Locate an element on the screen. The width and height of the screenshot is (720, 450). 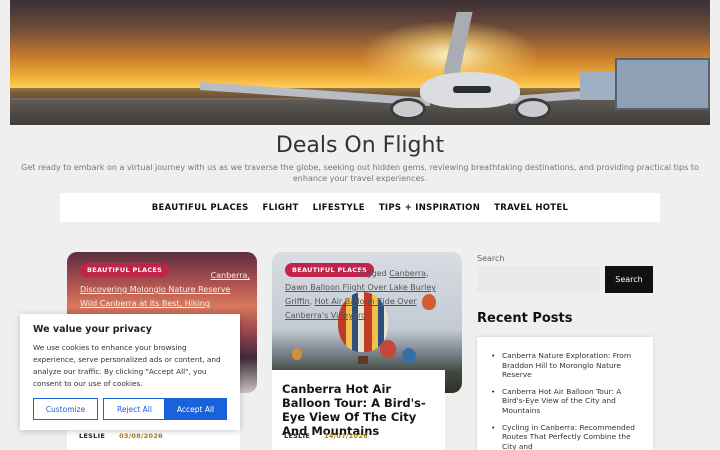
plane-cockpit is located at coordinates (472, 89).